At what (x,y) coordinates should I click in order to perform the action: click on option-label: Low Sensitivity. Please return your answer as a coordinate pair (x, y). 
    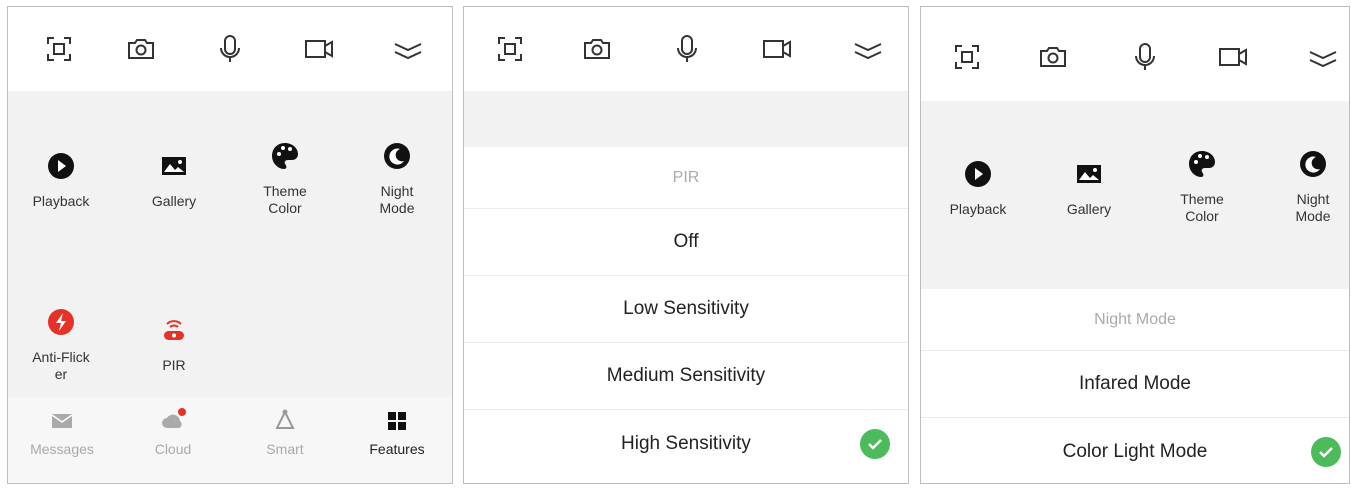
    Looking at the image, I should click on (686, 308).